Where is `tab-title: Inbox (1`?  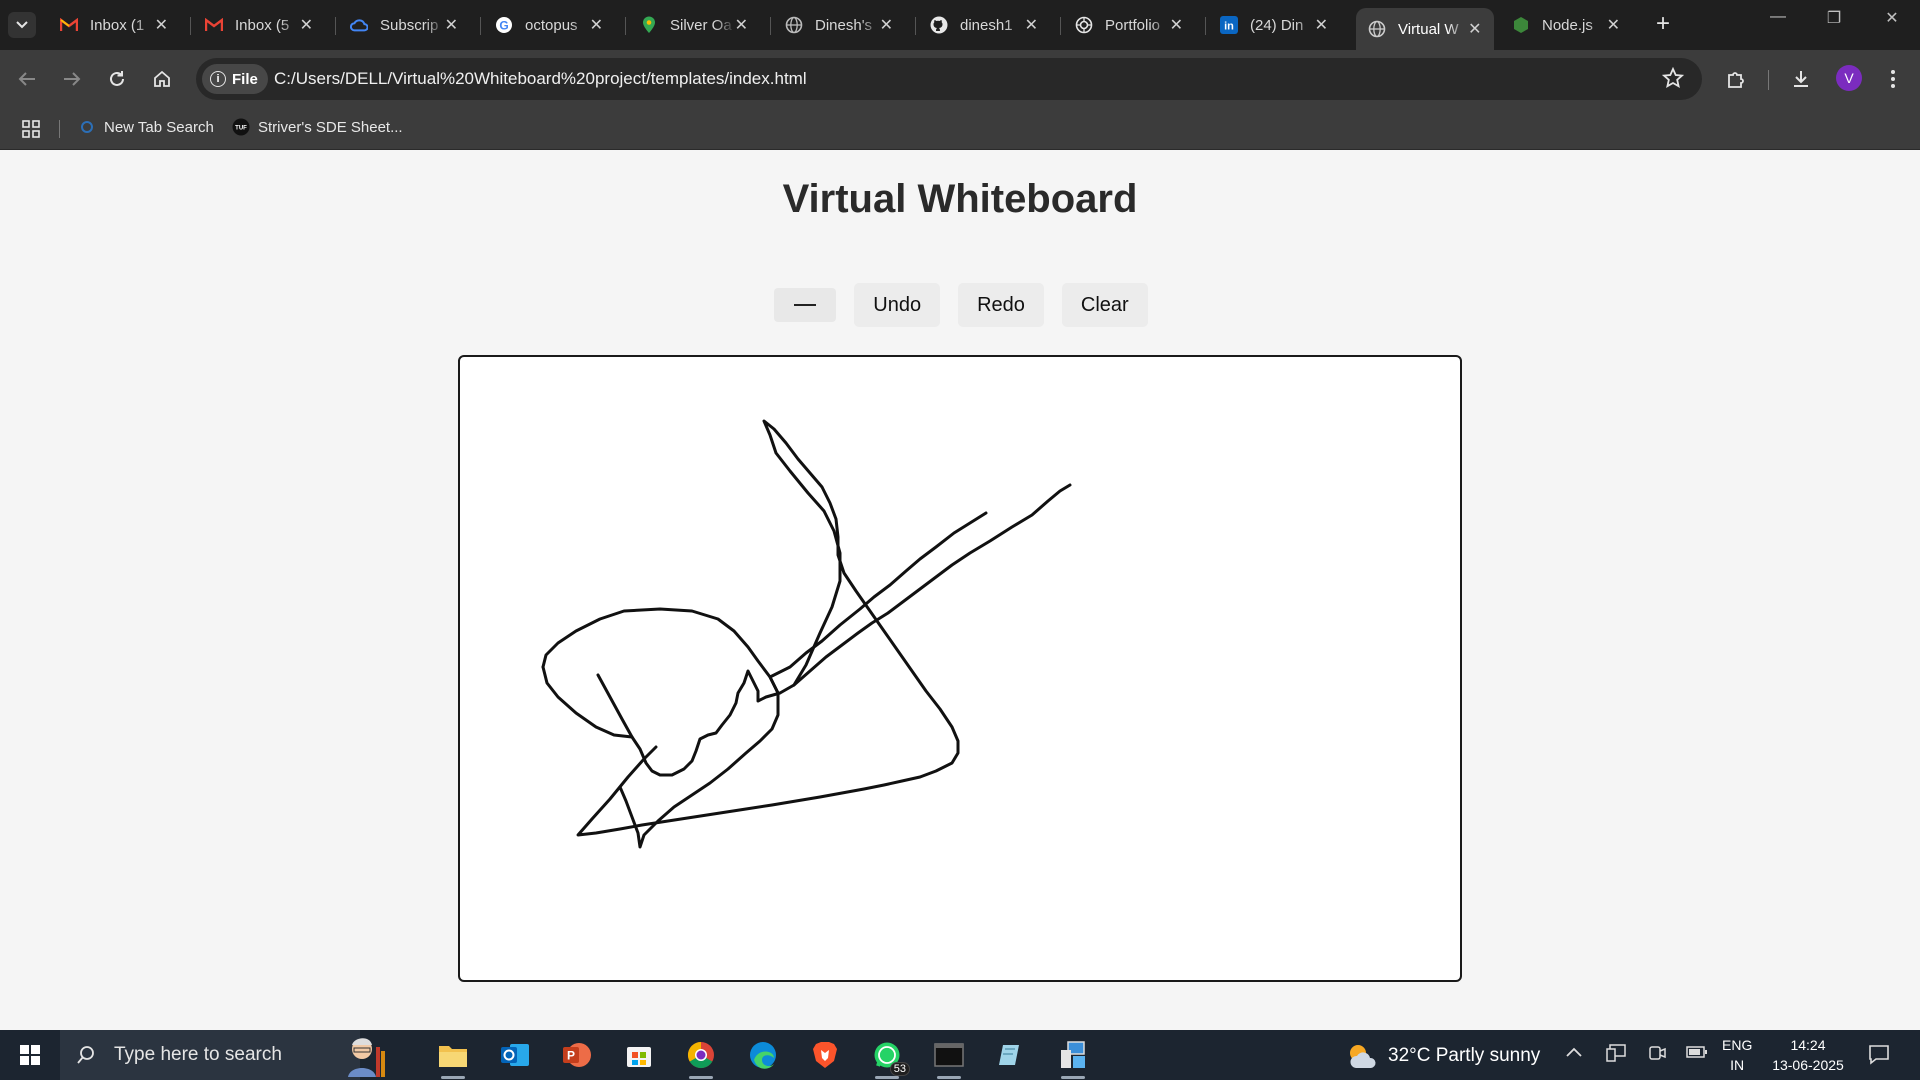 tab-title: Inbox (1 is located at coordinates (117, 25).